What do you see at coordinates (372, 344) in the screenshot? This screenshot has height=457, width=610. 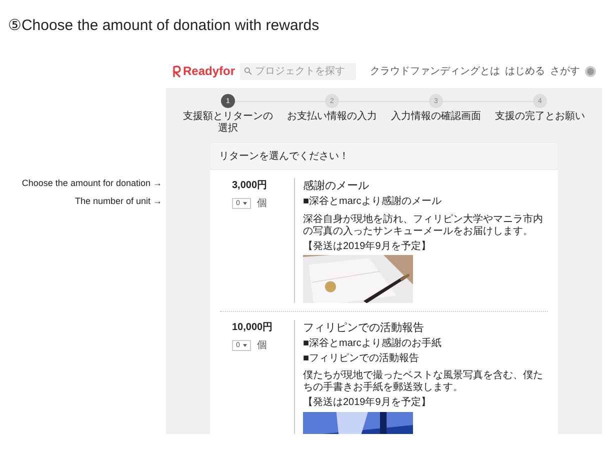 I see `reward-item: ■深谷とmarcより感謝のお手紙` at bounding box center [372, 344].